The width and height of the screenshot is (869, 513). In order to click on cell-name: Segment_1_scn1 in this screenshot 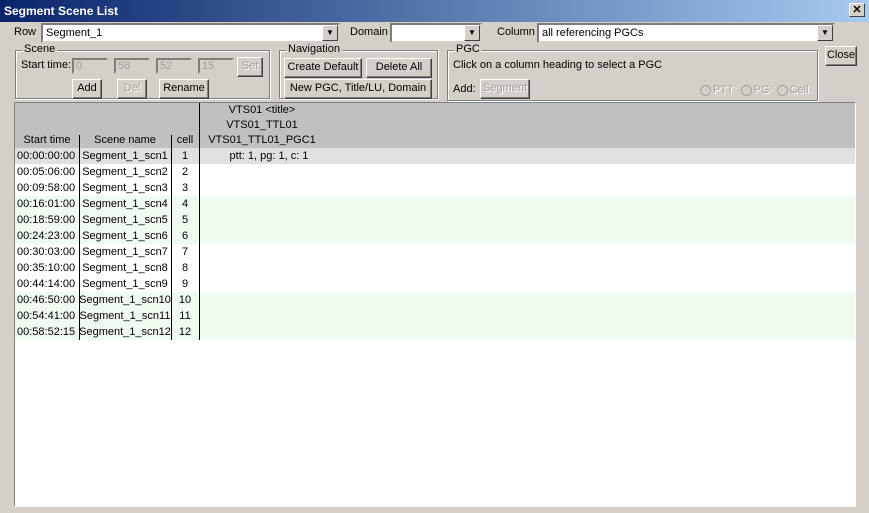, I will do `click(125, 156)`.